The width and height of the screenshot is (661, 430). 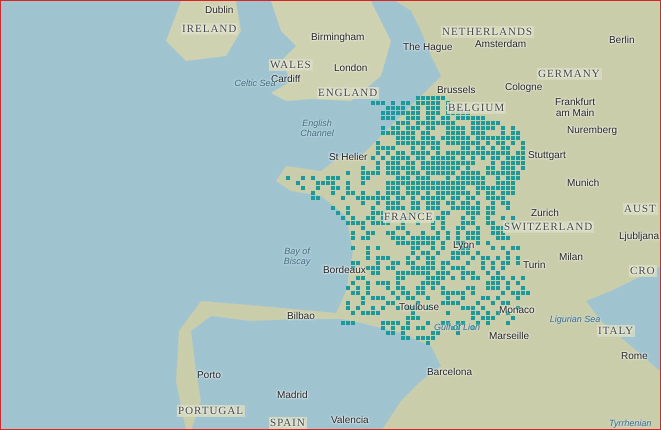 What do you see at coordinates (476, 108) in the screenshot?
I see `place-label: BELGIUM` at bounding box center [476, 108].